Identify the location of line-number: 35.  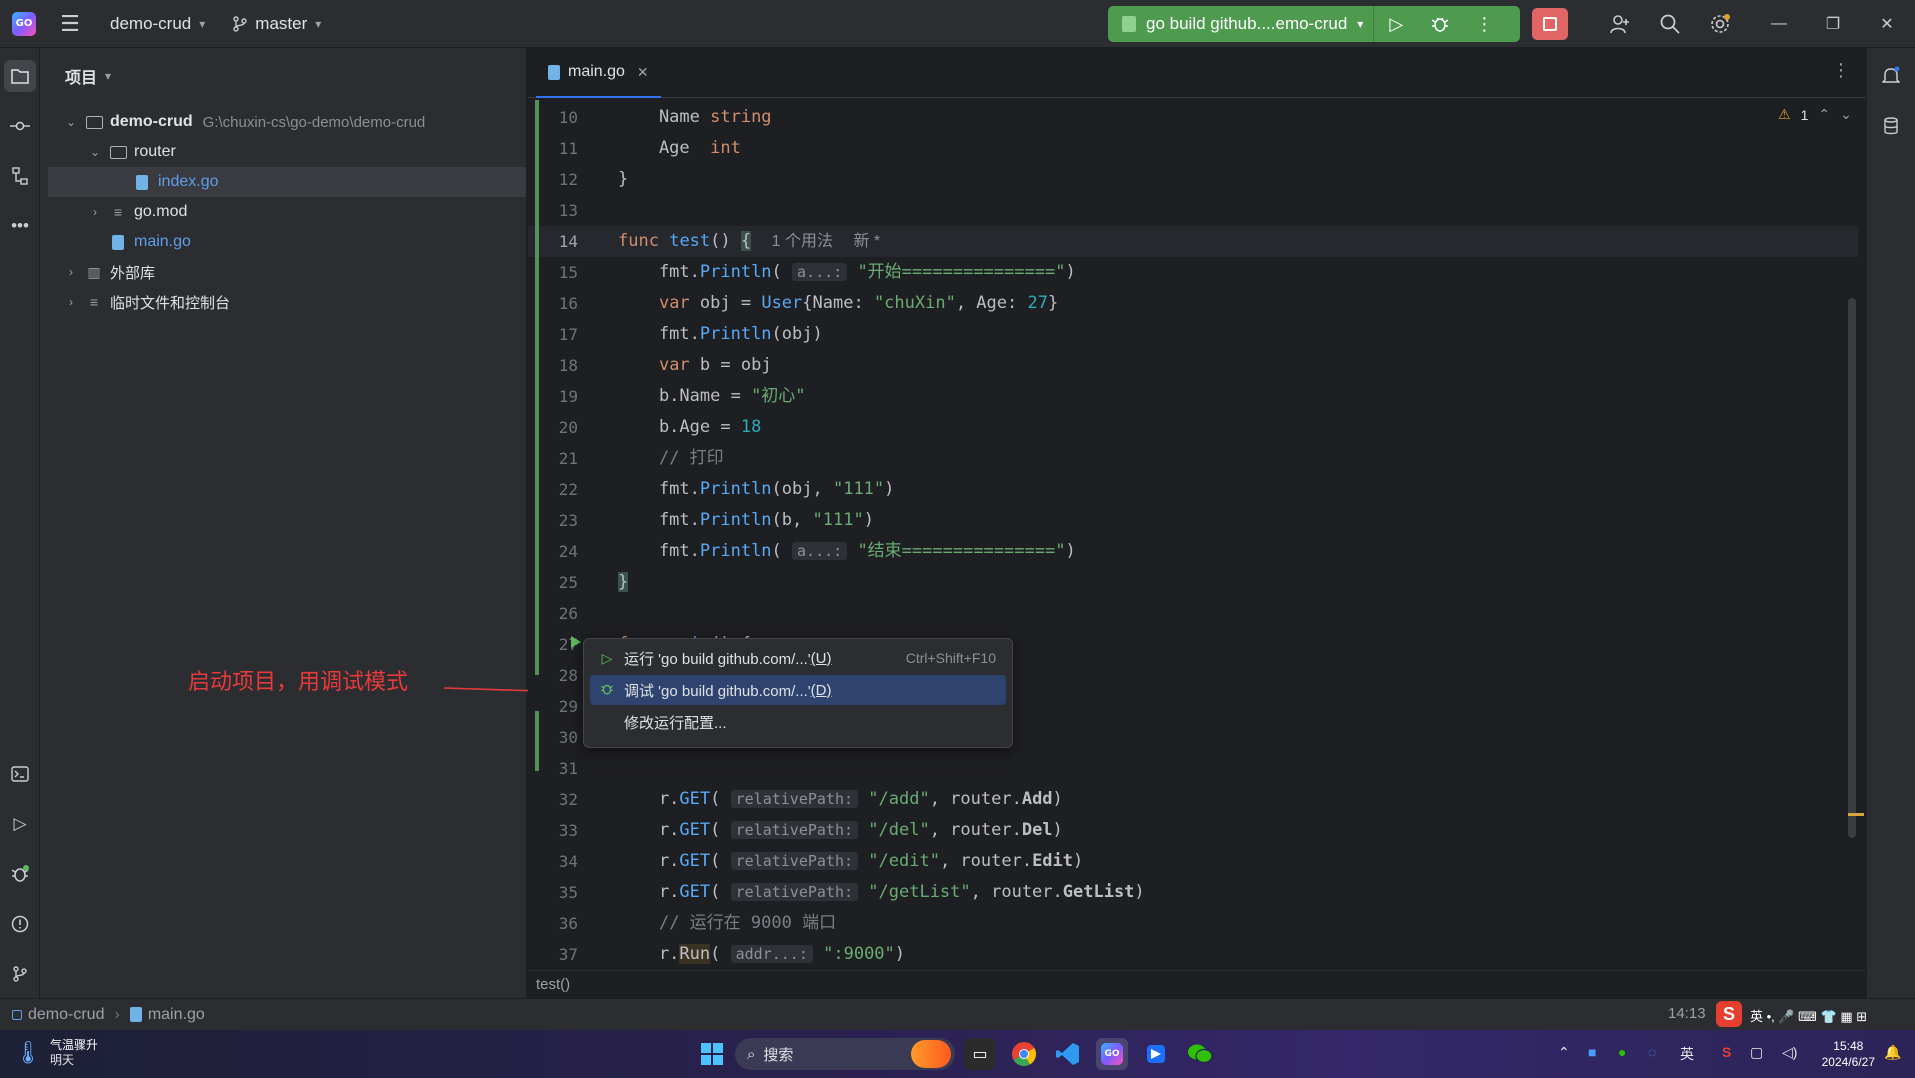
(563, 892).